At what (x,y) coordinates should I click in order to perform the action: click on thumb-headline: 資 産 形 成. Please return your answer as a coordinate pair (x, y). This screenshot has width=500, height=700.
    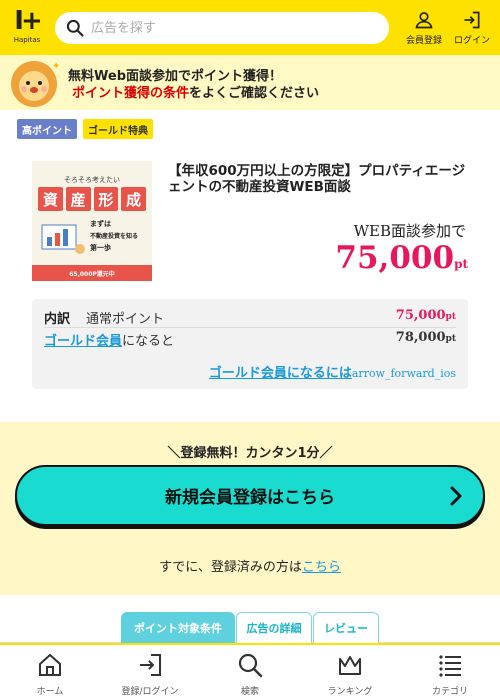
    Looking at the image, I should click on (92, 199).